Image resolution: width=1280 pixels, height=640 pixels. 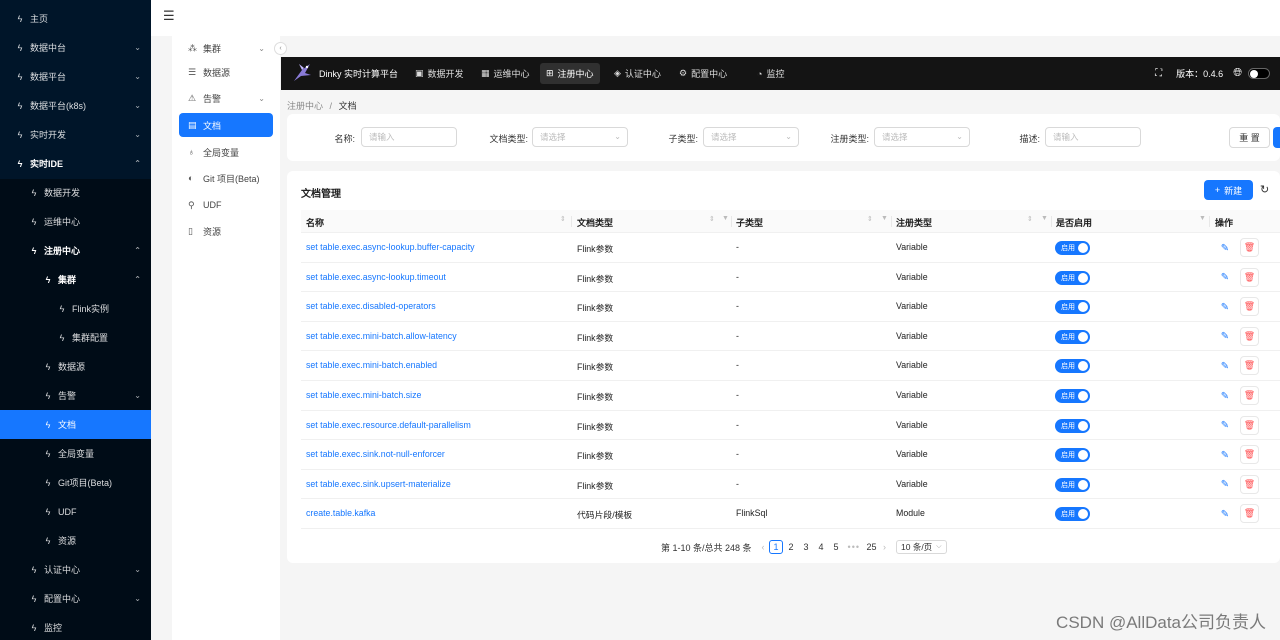 What do you see at coordinates (75, 395) in the screenshot?
I see `sidebar-item: ϟ 告警 ⌄` at bounding box center [75, 395].